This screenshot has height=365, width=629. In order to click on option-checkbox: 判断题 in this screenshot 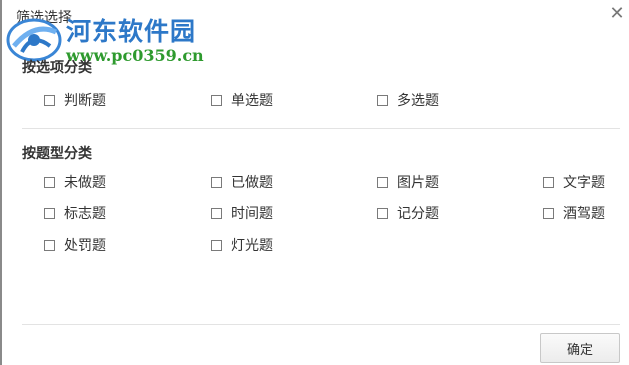, I will do `click(75, 100)`.